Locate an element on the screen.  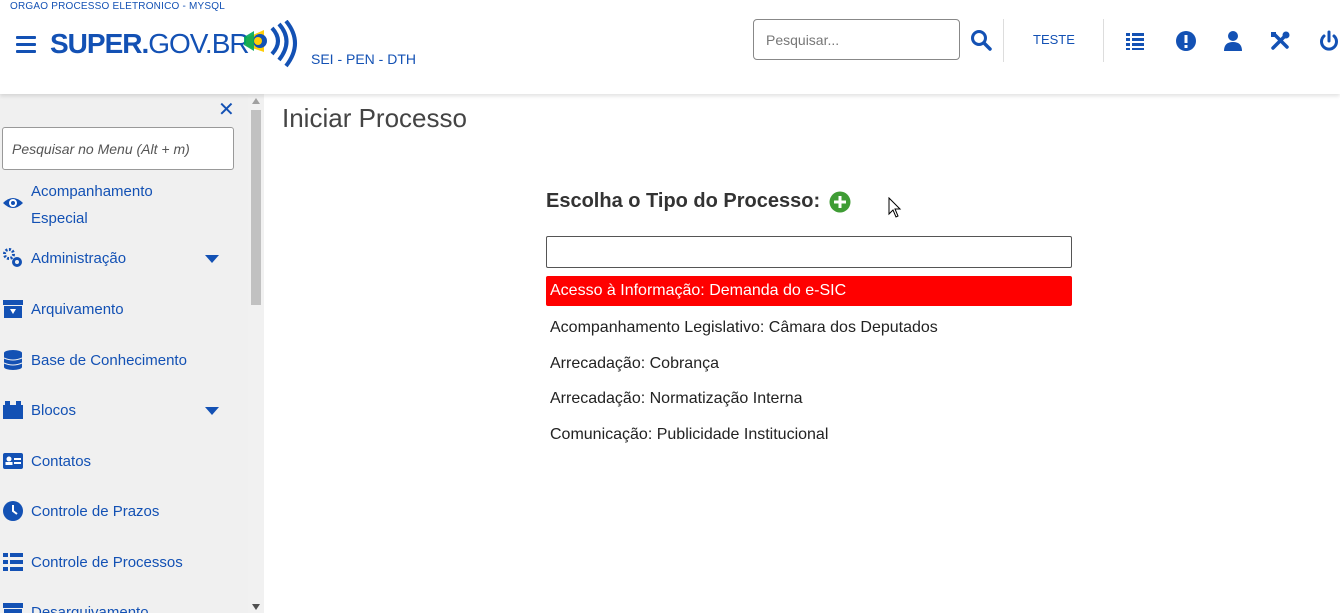
sidebar-item-label: Controle de Processos is located at coordinates (107, 562).